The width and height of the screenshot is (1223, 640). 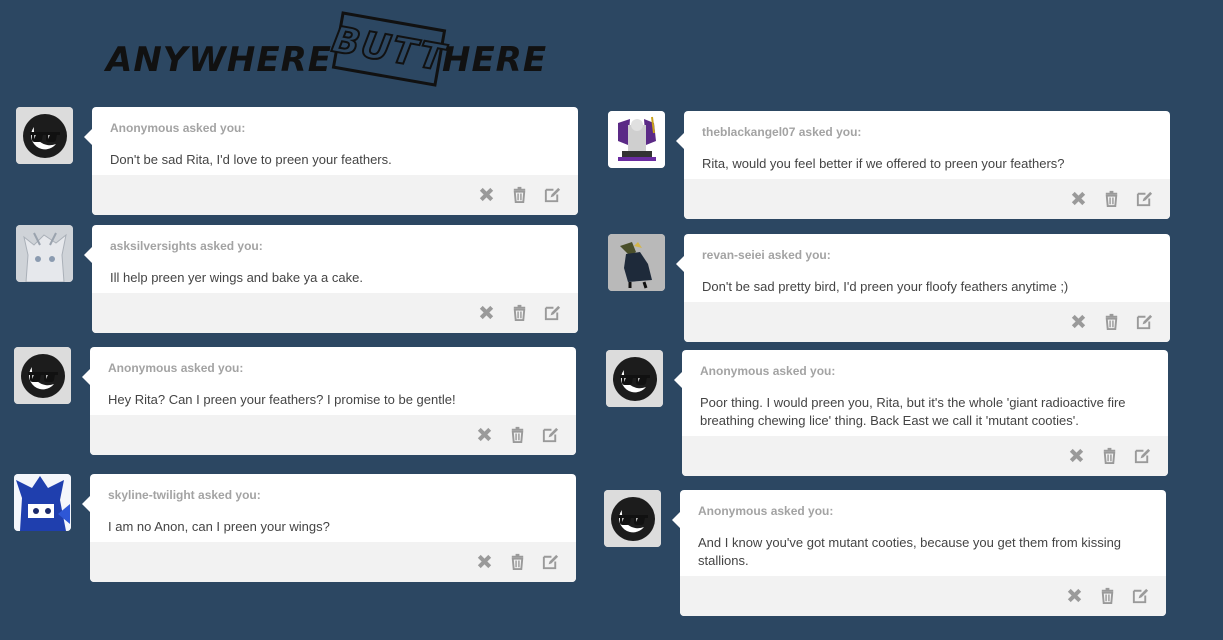 I want to click on blue-pony-avatar-icon, so click(x=42, y=502).